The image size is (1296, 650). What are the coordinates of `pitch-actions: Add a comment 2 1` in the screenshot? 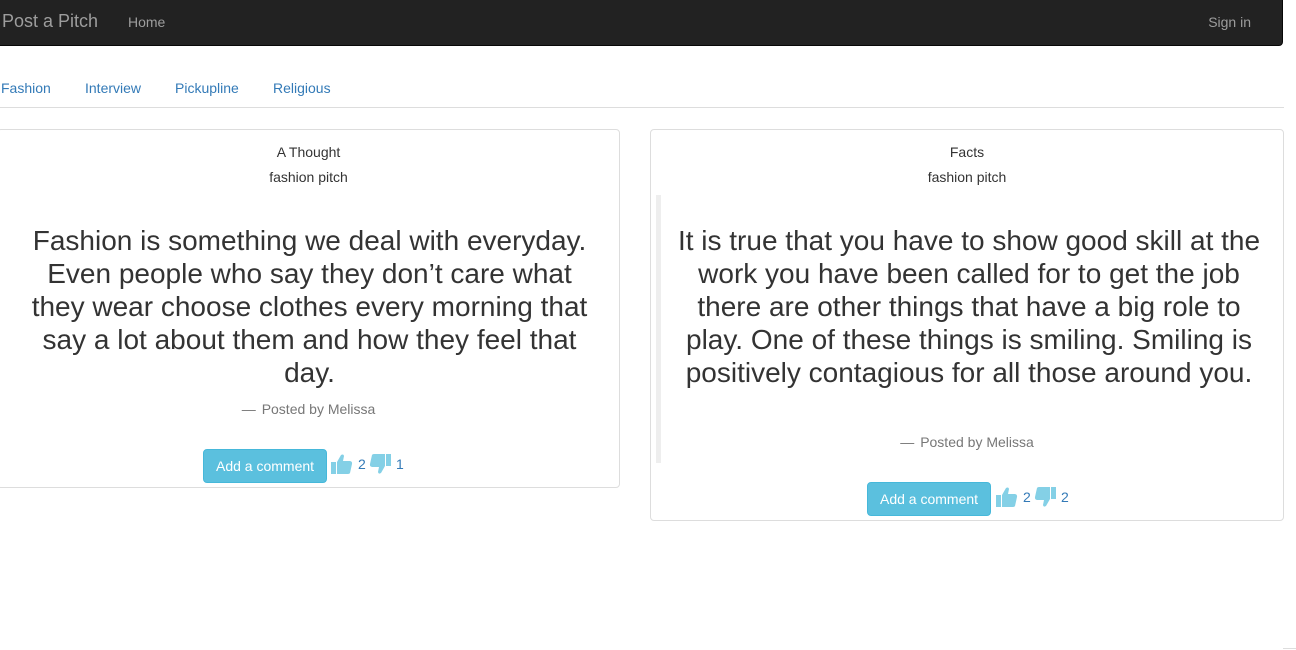 It's located at (309, 465).